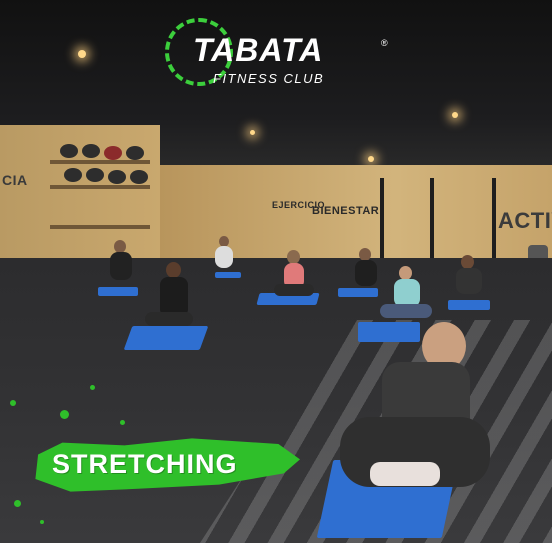 The image size is (552, 543). I want to click on logo-title: TABATA, so click(258, 50).